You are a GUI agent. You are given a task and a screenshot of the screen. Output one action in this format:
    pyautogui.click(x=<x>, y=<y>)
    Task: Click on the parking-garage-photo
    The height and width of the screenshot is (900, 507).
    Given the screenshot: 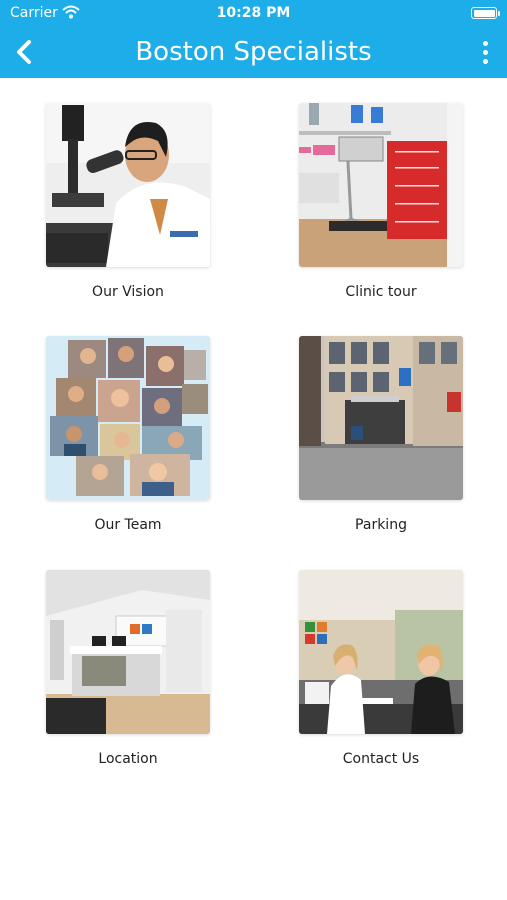 What is the action you would take?
    pyautogui.click(x=381, y=418)
    